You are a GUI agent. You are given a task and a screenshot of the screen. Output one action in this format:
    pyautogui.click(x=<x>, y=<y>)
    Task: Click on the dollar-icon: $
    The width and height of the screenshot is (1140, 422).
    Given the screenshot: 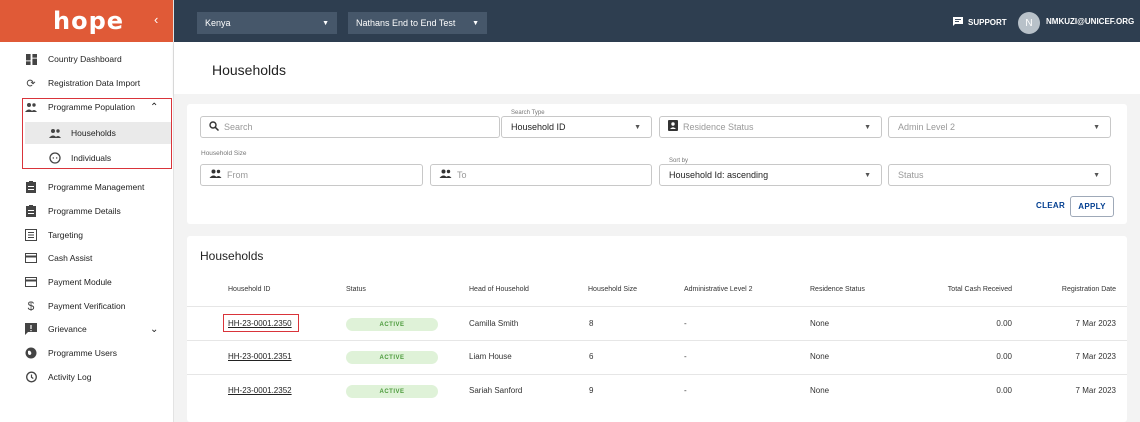 What is the action you would take?
    pyautogui.click(x=31, y=306)
    